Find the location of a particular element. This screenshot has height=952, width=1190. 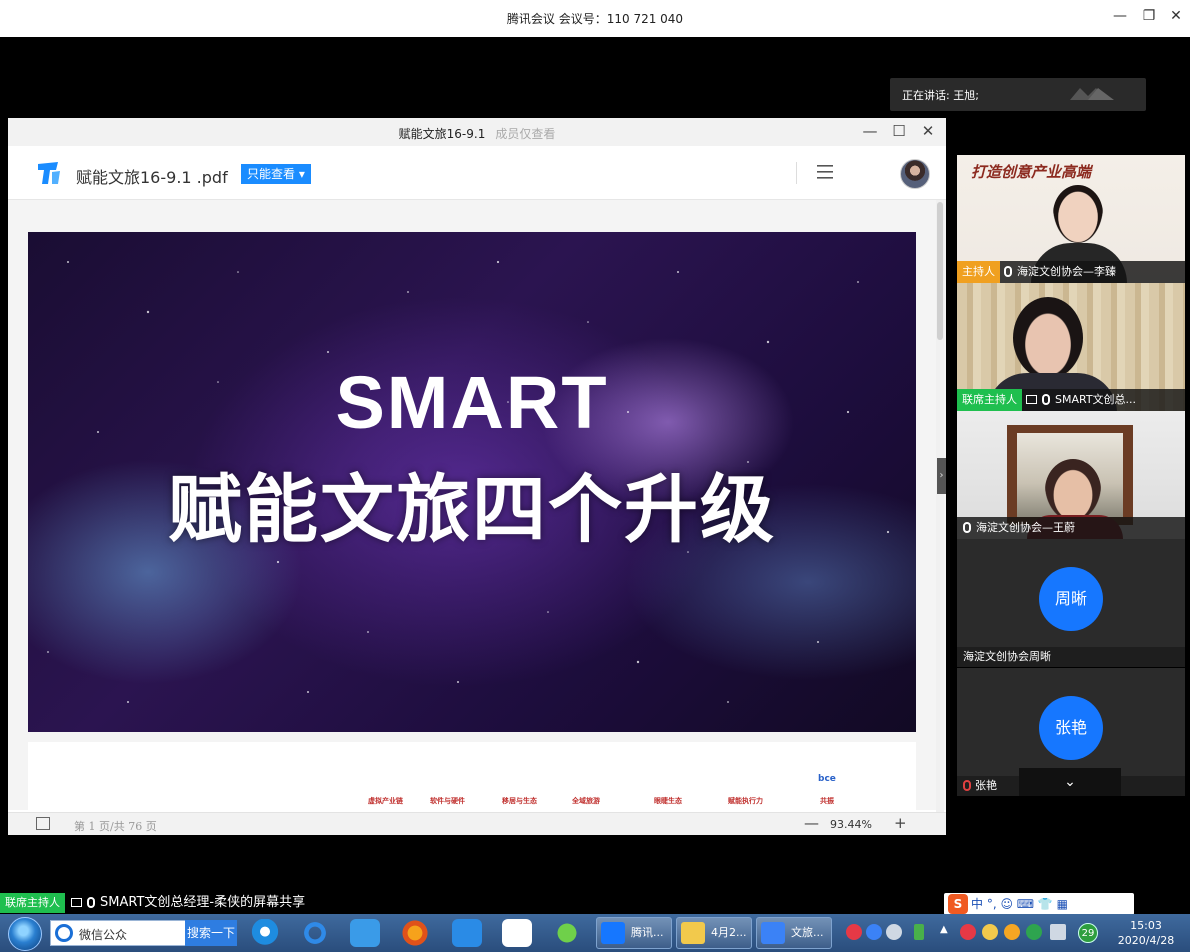

participant-avatar: 周晰 is located at coordinates (1071, 599).